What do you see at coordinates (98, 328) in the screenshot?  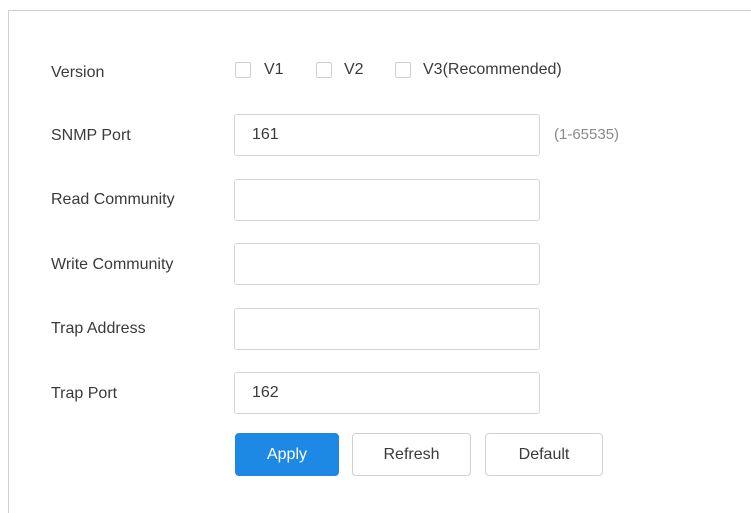 I see `trap-address-label: Trap Address` at bounding box center [98, 328].